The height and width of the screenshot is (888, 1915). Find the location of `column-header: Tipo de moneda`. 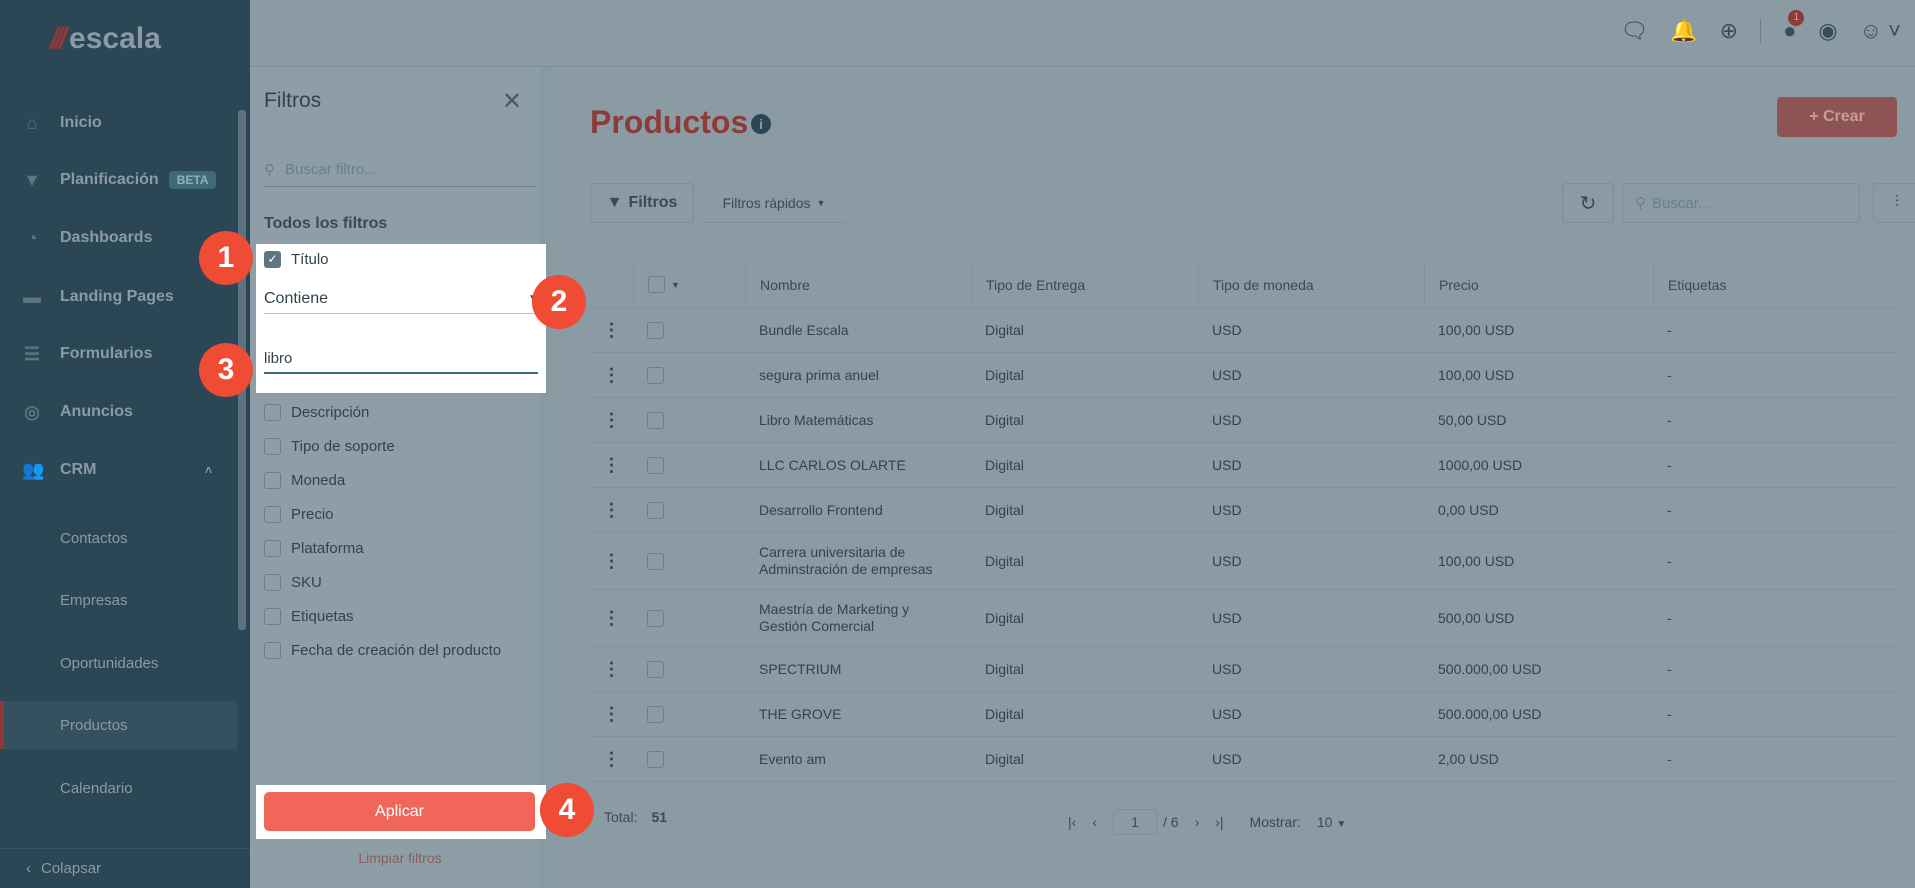

column-header: Tipo de moneda is located at coordinates (1311, 284).